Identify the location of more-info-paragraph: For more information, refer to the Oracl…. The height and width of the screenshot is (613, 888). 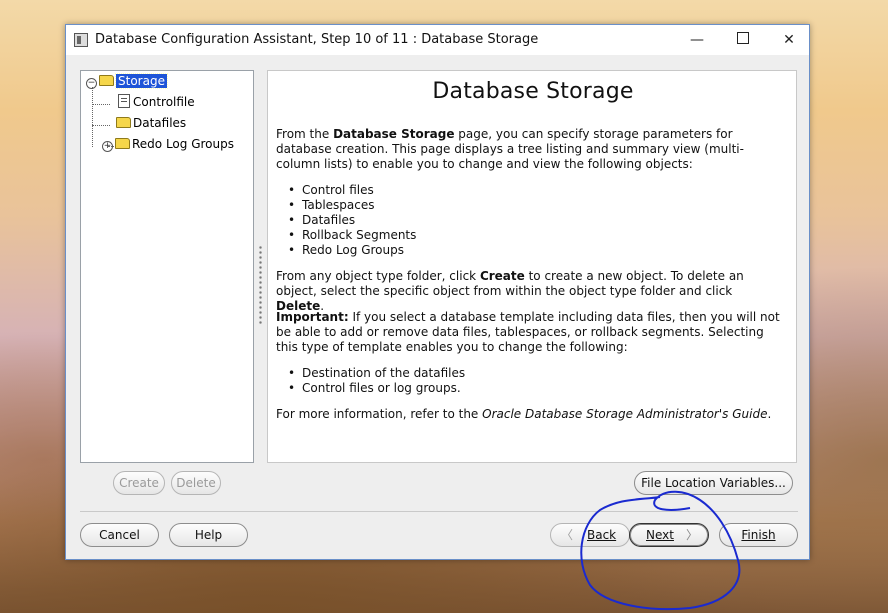
(528, 414).